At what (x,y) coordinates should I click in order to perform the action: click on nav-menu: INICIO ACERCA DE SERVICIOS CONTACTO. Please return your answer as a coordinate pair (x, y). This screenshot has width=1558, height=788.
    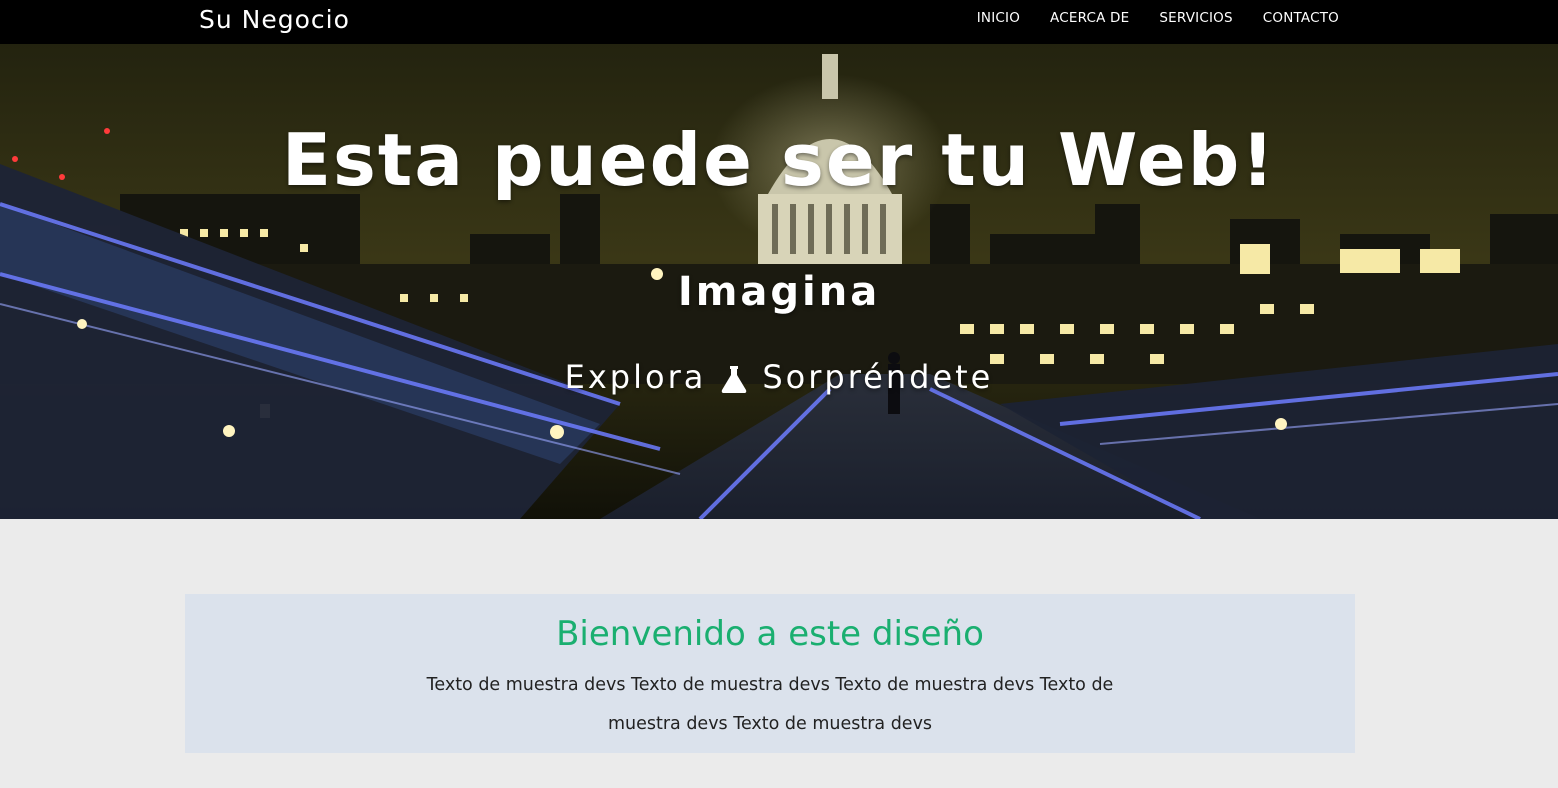
    Looking at the image, I should click on (1158, 18).